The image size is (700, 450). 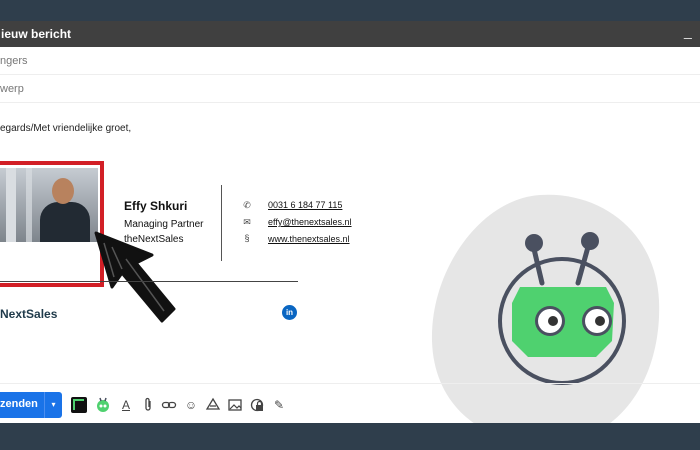 I want to click on text-format-icon: A, so click(x=126, y=405).